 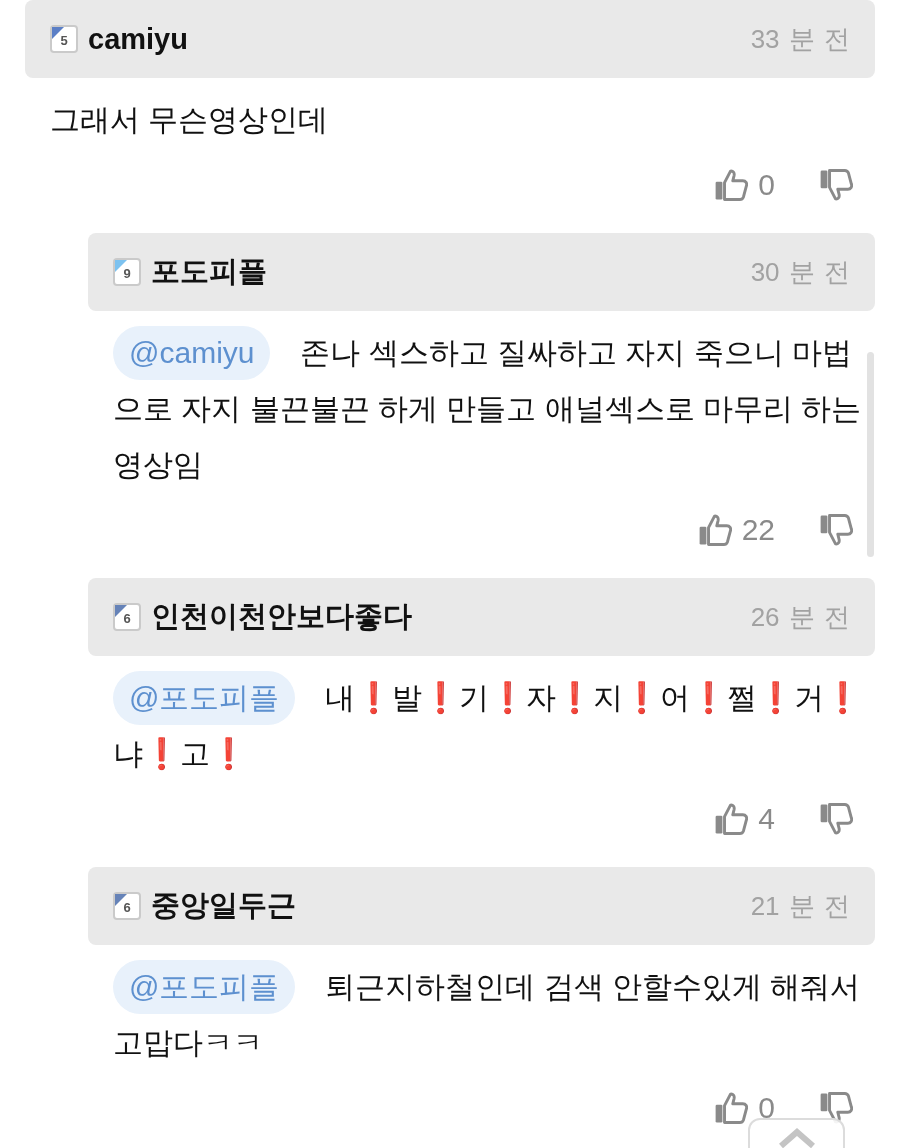 What do you see at coordinates (189, 120) in the screenshot?
I see `comment-text: 그래서 무슨영상인데` at bounding box center [189, 120].